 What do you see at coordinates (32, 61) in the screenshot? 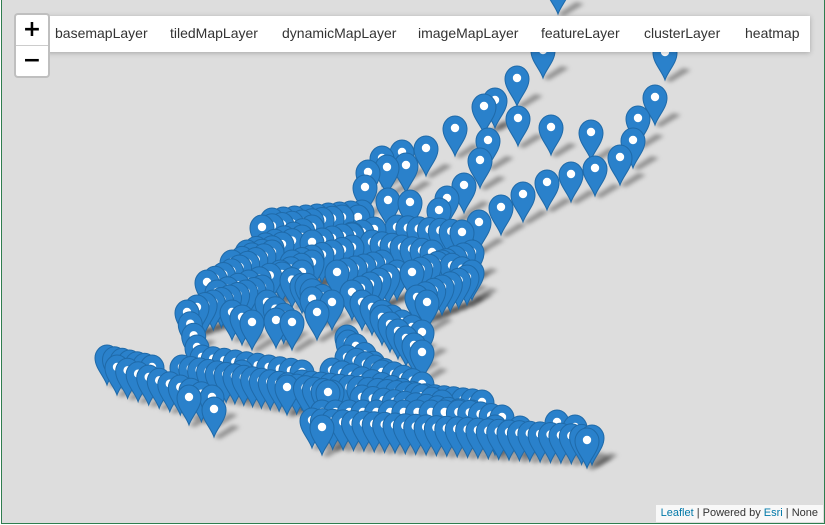
I see `zoom-out-button: −` at bounding box center [32, 61].